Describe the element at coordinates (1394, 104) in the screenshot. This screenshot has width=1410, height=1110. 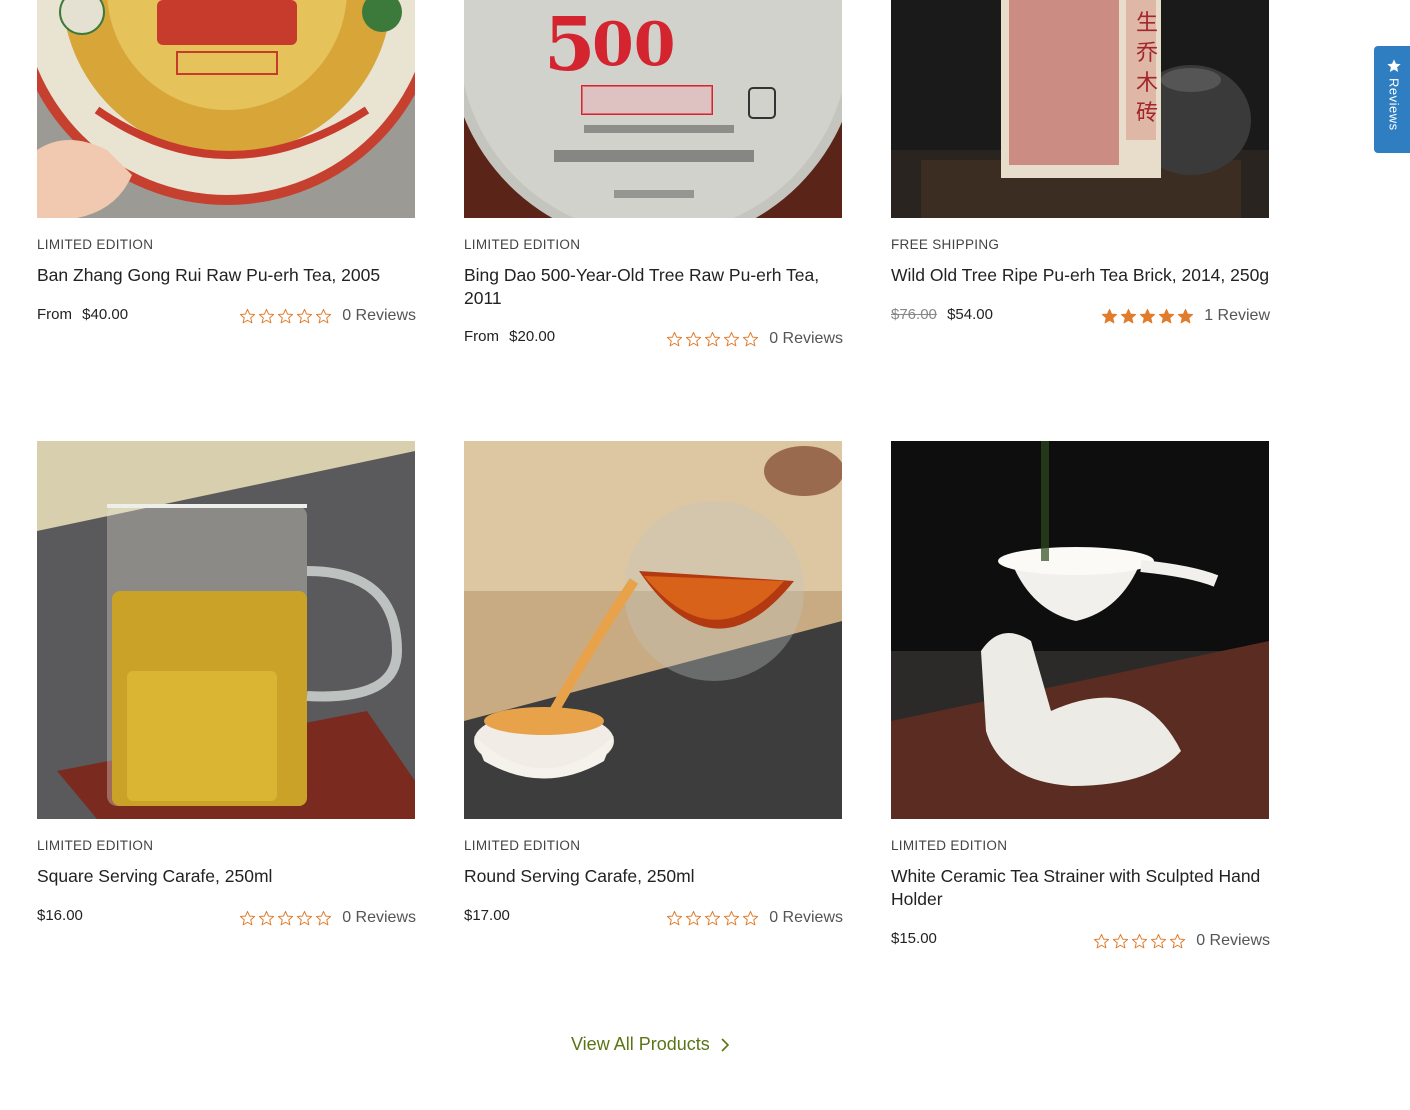
I see `reviews-tab-label: Reviews` at that location.